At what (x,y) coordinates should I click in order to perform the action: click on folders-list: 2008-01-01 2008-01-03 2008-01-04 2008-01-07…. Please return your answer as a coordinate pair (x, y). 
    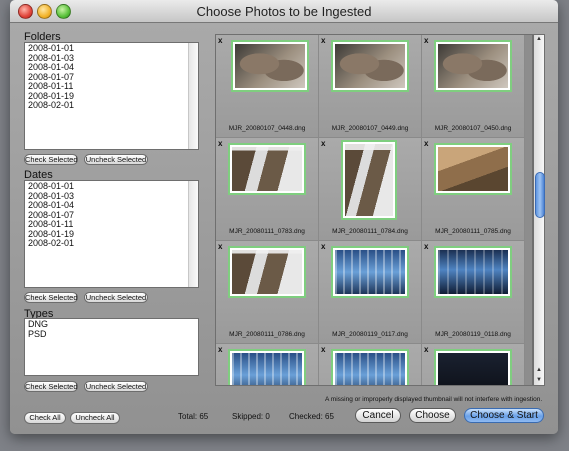
    Looking at the image, I should click on (111, 96).